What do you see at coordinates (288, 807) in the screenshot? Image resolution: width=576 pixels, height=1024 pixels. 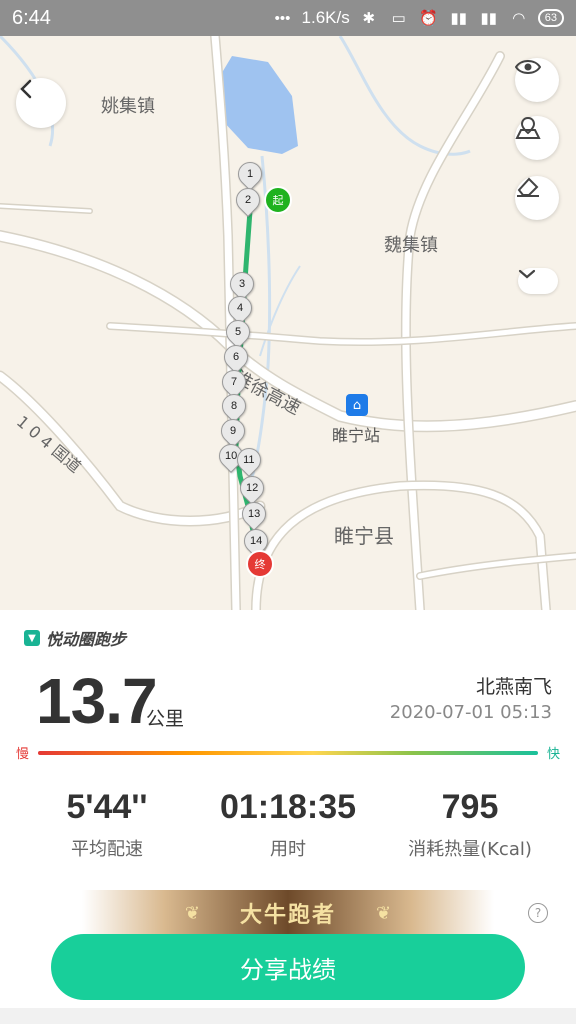 I see `stat-value: 01:18:35` at bounding box center [288, 807].